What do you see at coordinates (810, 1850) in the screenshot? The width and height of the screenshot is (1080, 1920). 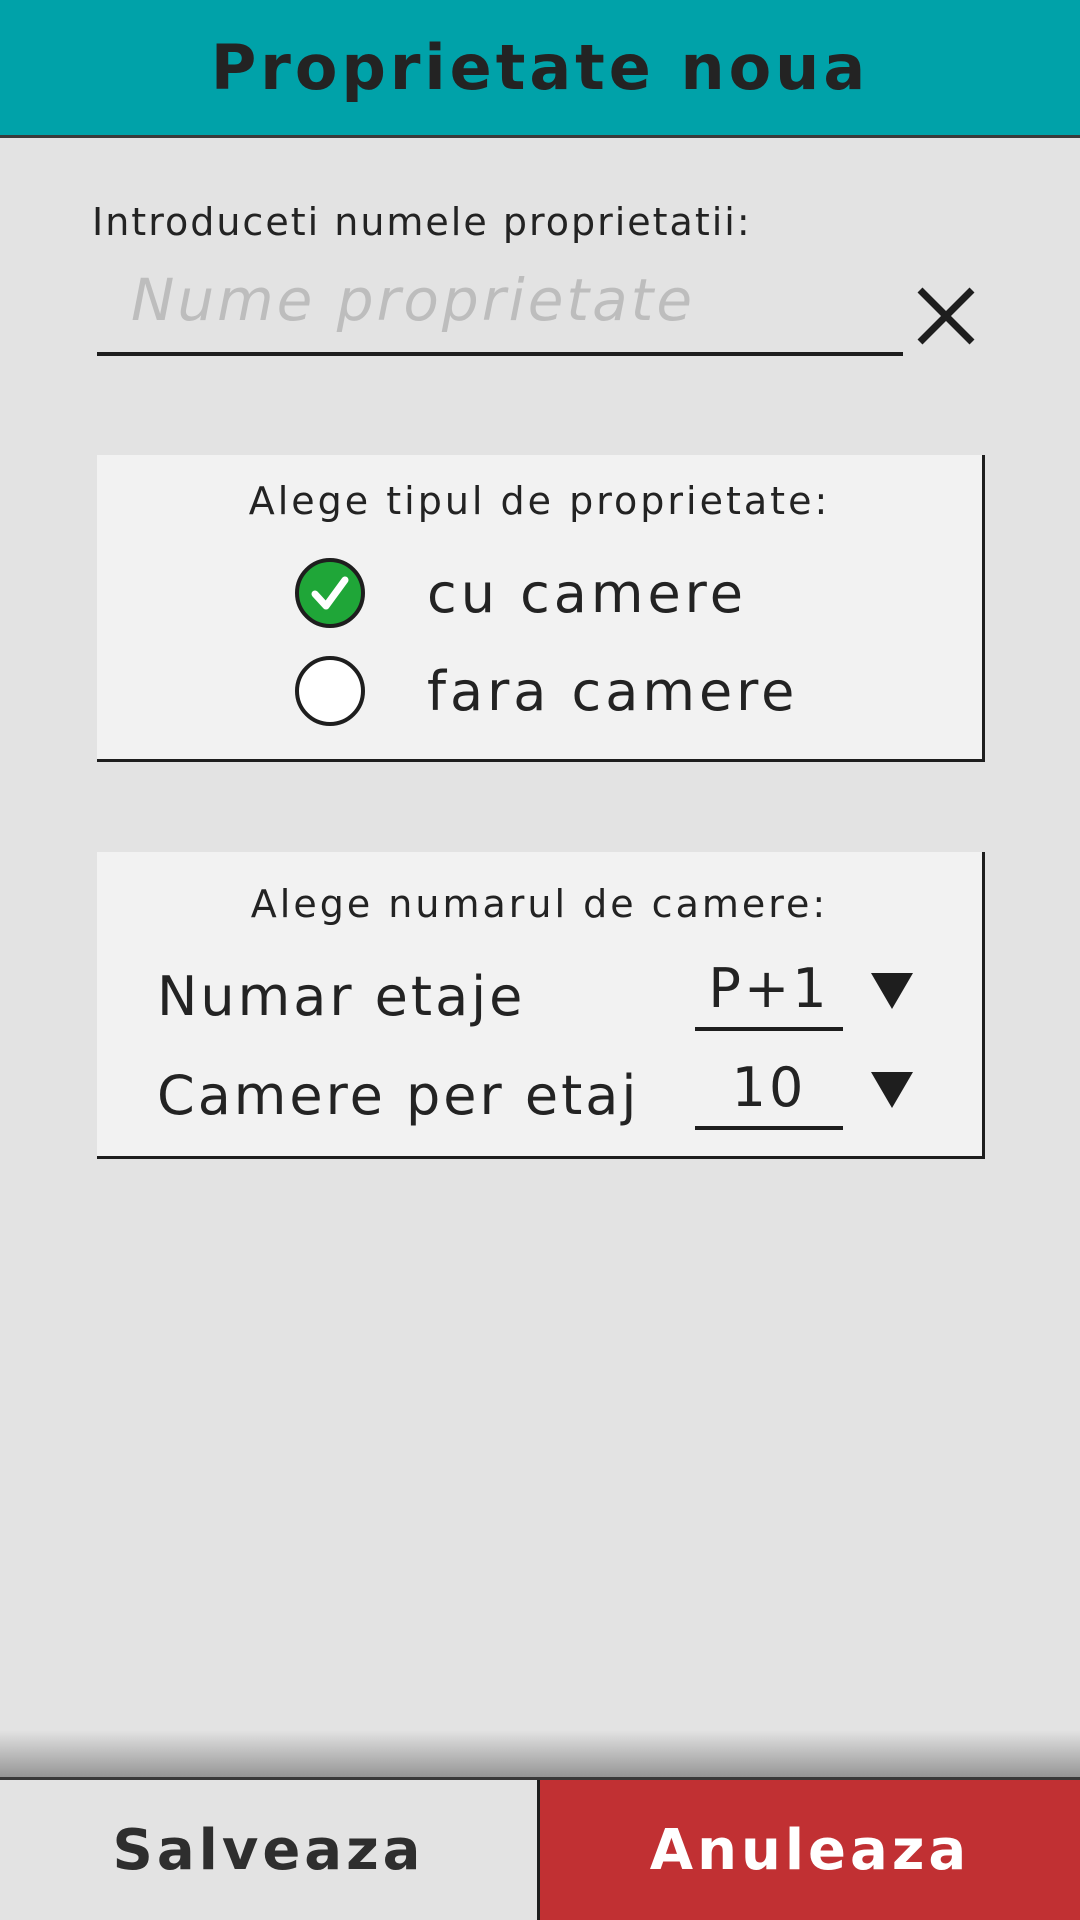 I see `cancel-button: Anuleaza` at bounding box center [810, 1850].